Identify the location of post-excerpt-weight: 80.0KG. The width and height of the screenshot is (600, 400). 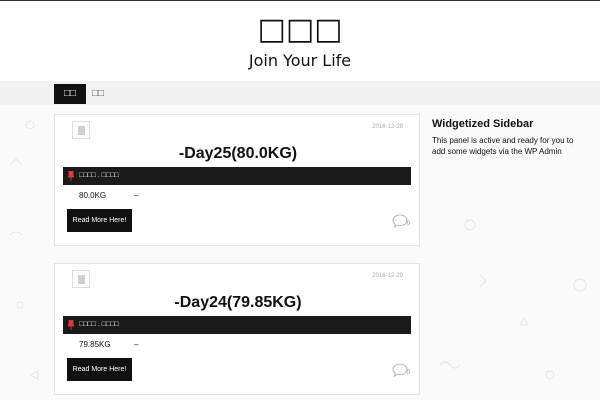
(93, 195).